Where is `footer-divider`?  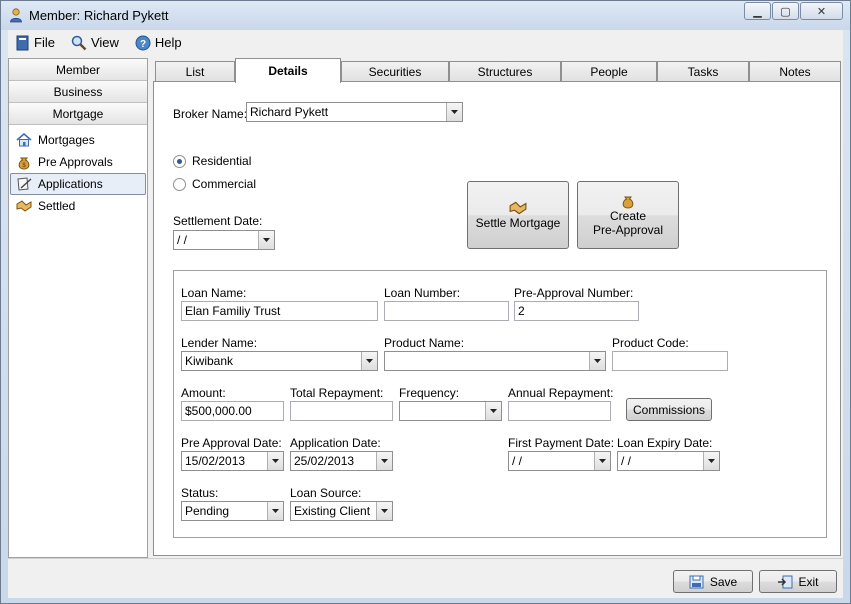 footer-divider is located at coordinates (425, 558).